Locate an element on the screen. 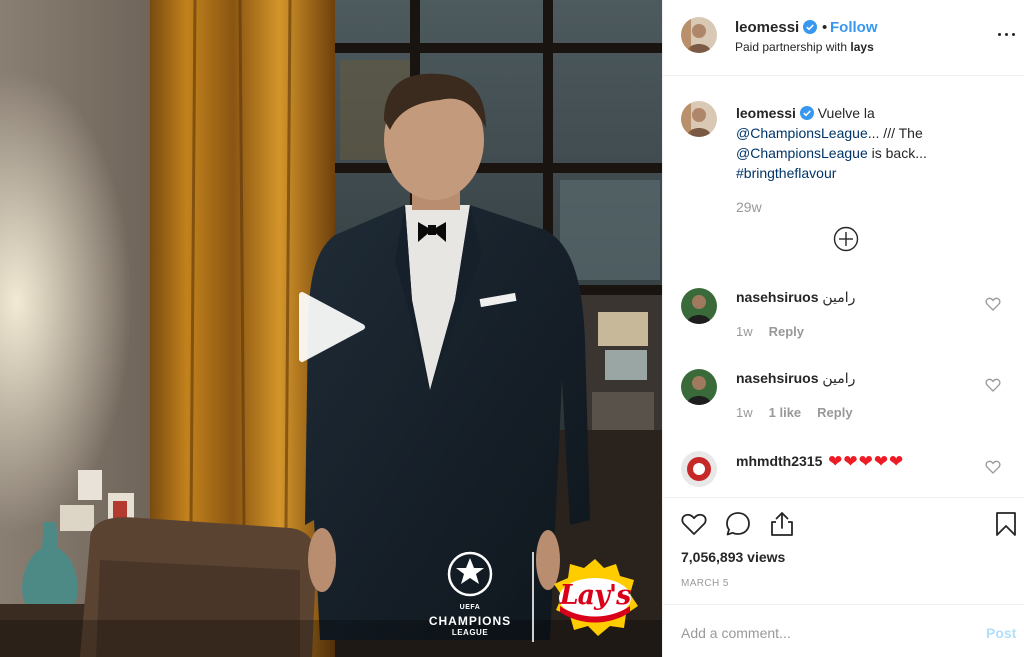 This screenshot has width=1024, height=657. logo-divider is located at coordinates (533, 597).